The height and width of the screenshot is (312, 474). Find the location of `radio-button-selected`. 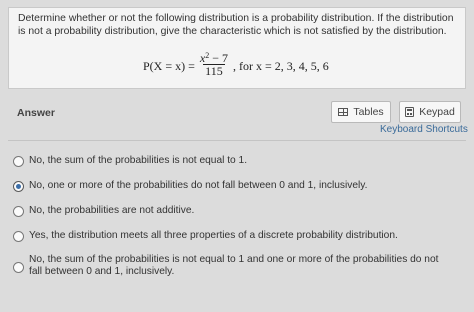

radio-button-selected is located at coordinates (18, 186).